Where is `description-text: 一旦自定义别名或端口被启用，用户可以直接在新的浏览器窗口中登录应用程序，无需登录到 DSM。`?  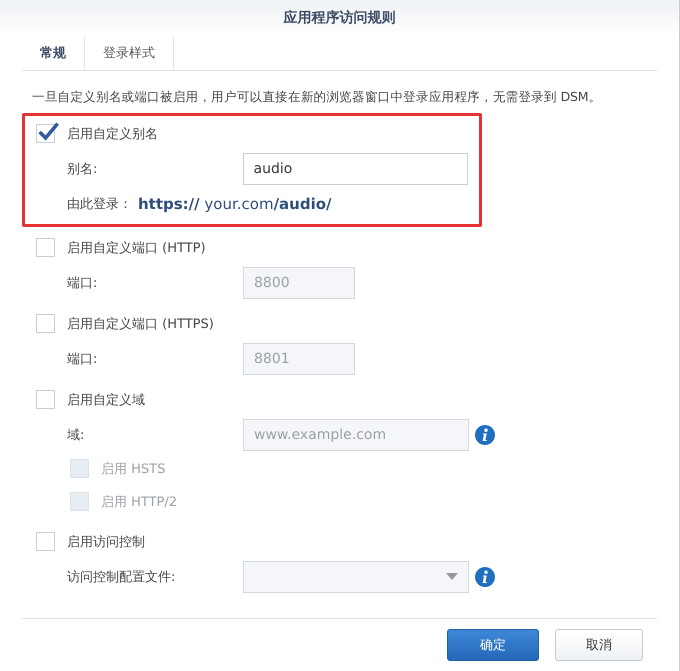 description-text: 一旦自定义别名或端口被启用，用户可以直接在新的浏览器窗口中登录应用程序，无需登录到 DSM。 is located at coordinates (317, 97).